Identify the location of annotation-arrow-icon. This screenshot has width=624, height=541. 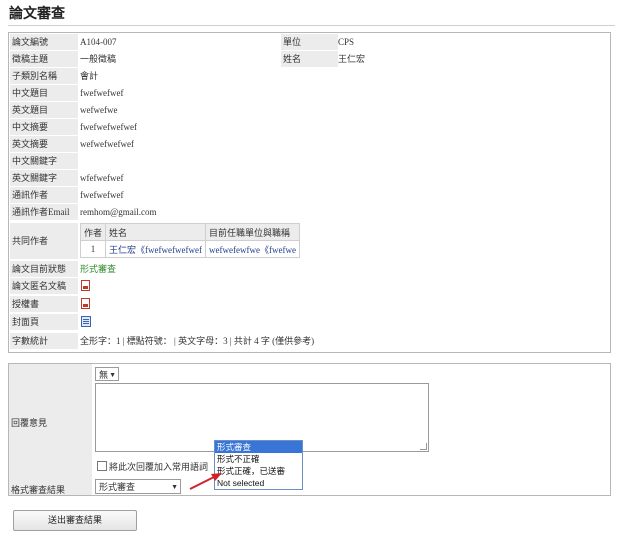
(205, 481).